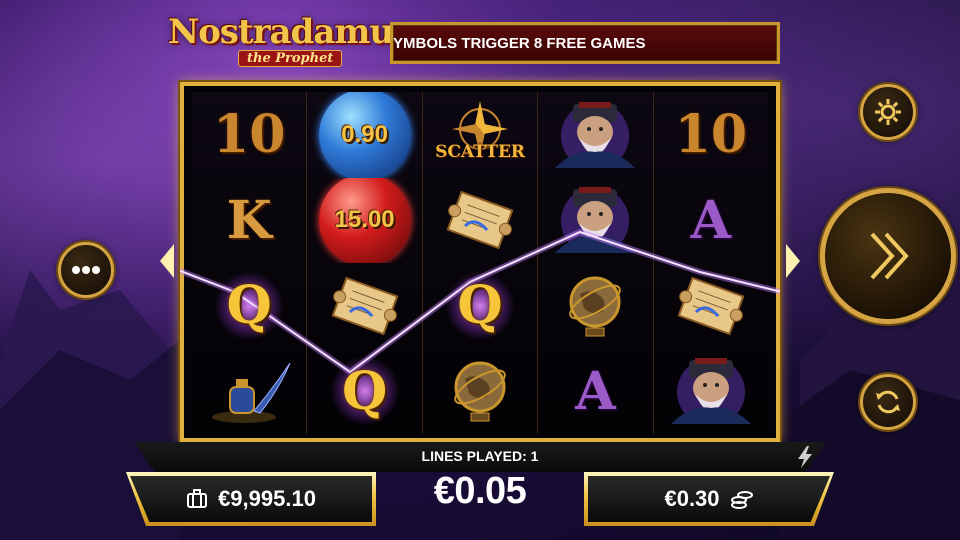 This screenshot has width=960, height=540. I want to click on reel-3-symbol-1: SCATTER, so click(480, 135).